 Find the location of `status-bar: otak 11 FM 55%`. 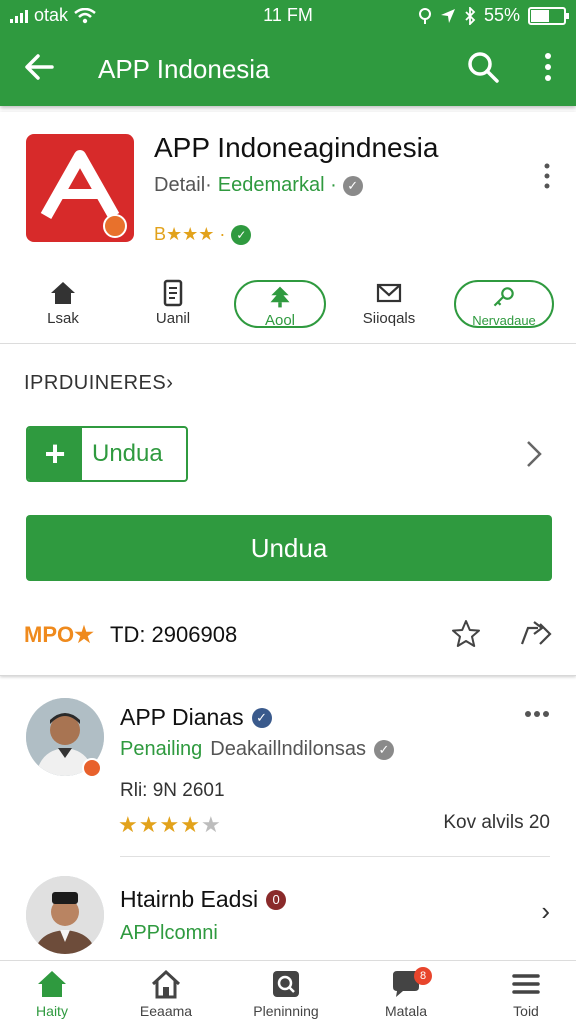

status-bar: otak 11 FM 55% is located at coordinates (288, 16).